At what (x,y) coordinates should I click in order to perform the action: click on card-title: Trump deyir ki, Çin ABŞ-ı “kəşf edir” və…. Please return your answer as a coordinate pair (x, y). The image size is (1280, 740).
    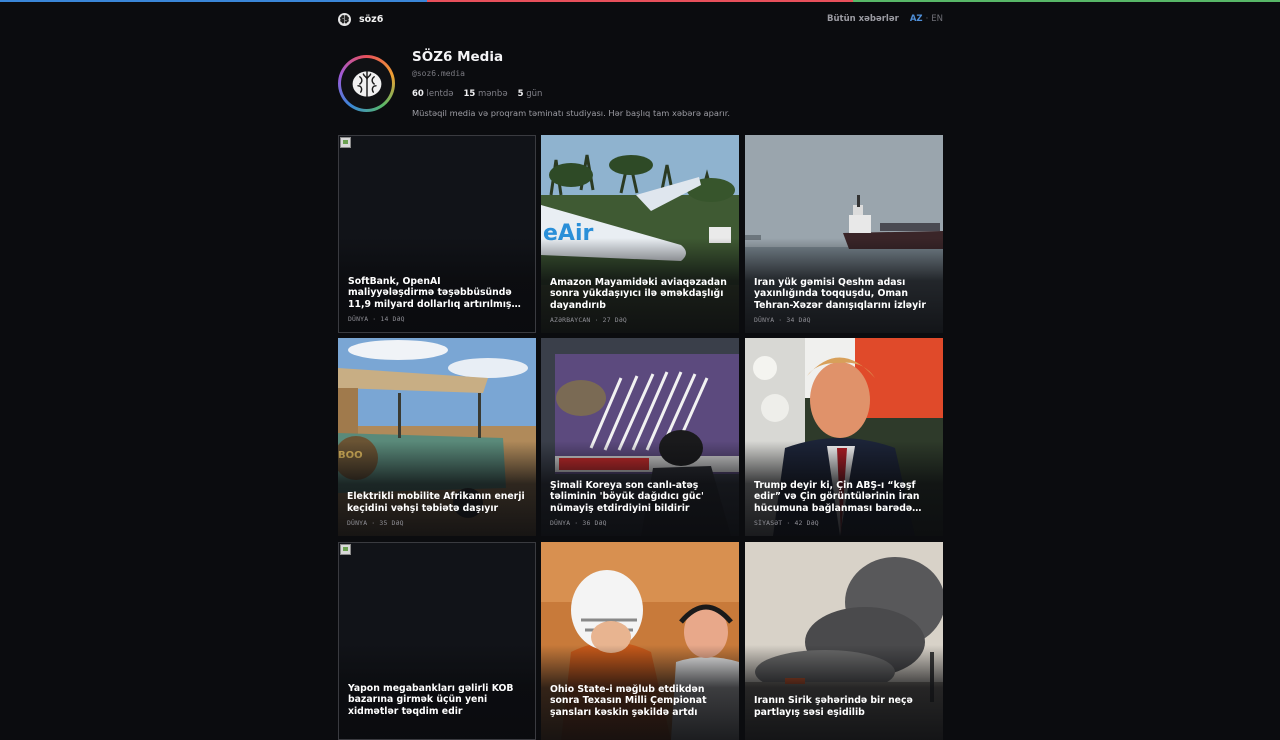
    Looking at the image, I should click on (837, 496).